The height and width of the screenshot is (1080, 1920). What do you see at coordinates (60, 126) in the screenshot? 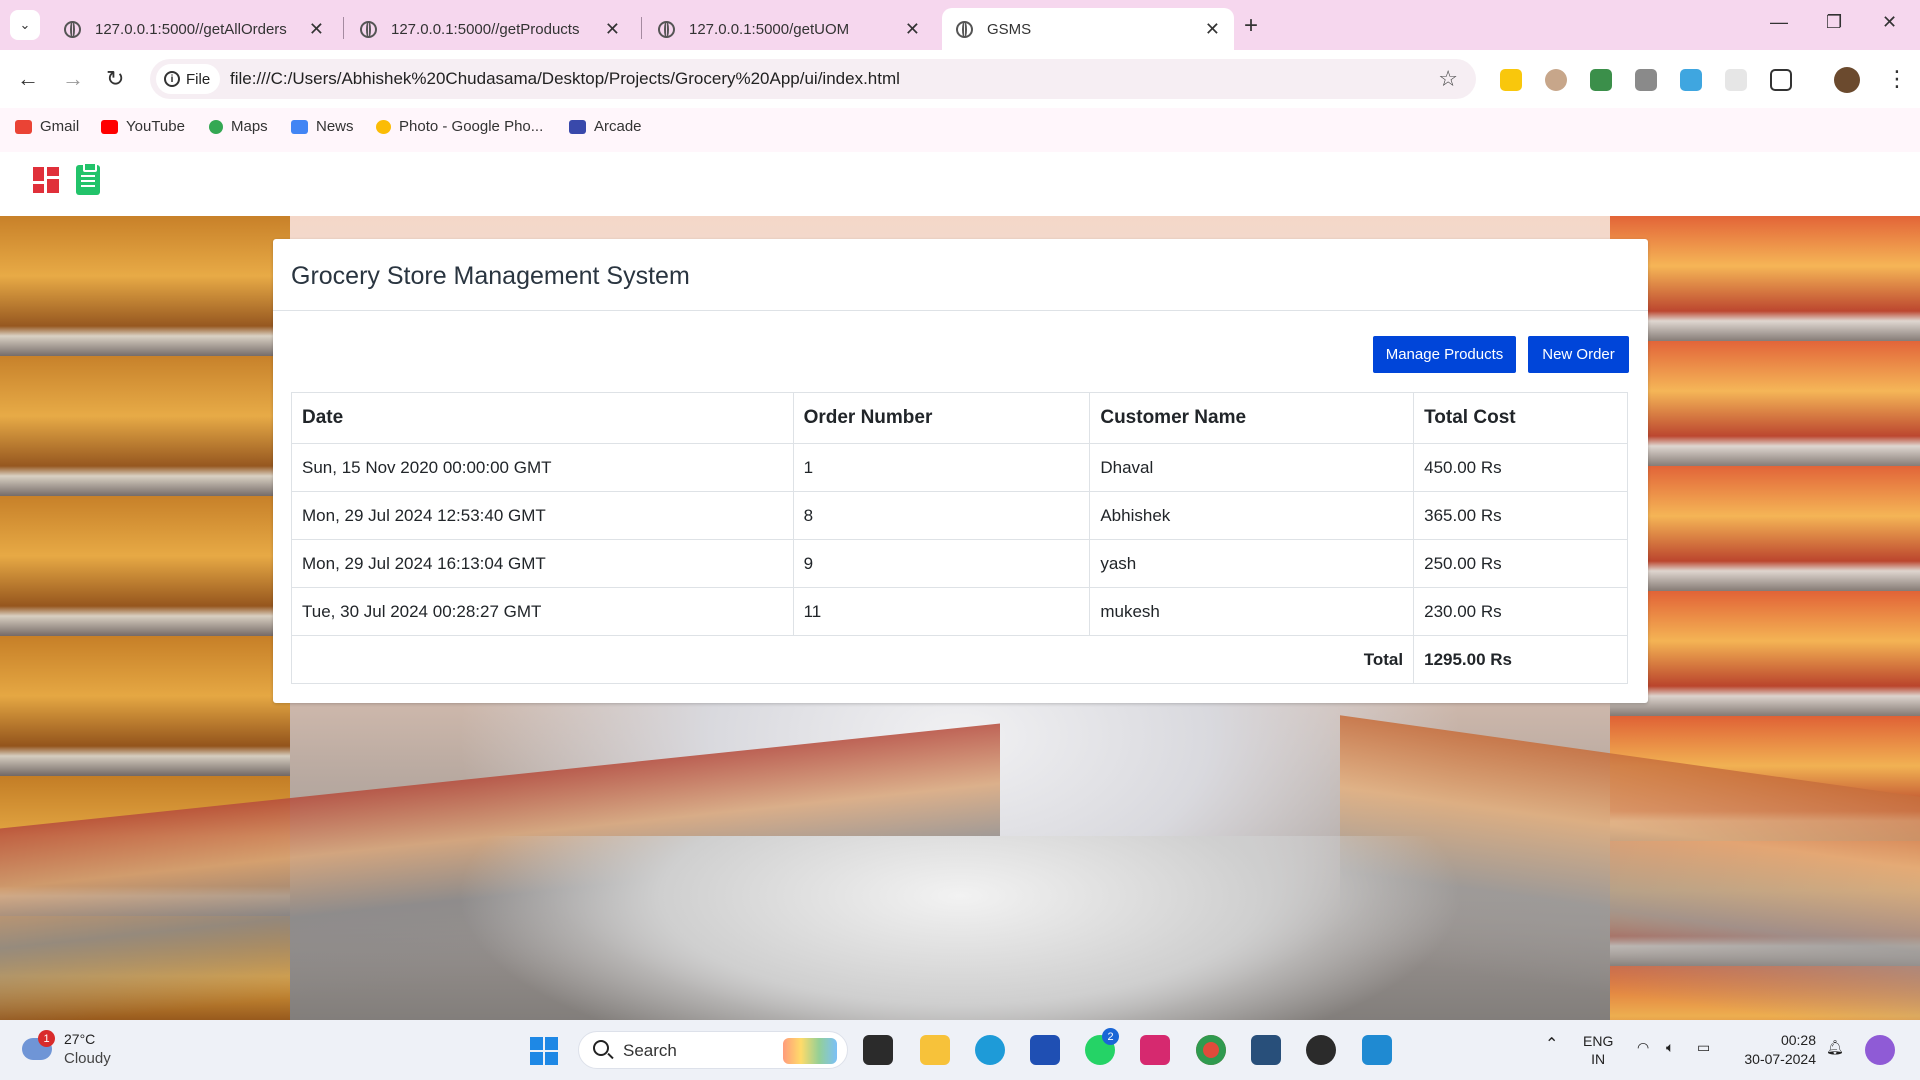
I see `bookmark-label: Gmail` at bounding box center [60, 126].